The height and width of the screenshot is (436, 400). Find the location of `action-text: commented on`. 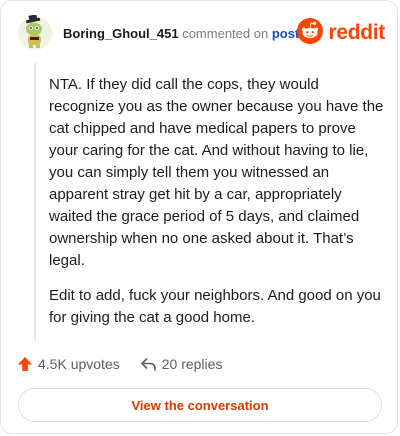

action-text: commented on is located at coordinates (225, 33).